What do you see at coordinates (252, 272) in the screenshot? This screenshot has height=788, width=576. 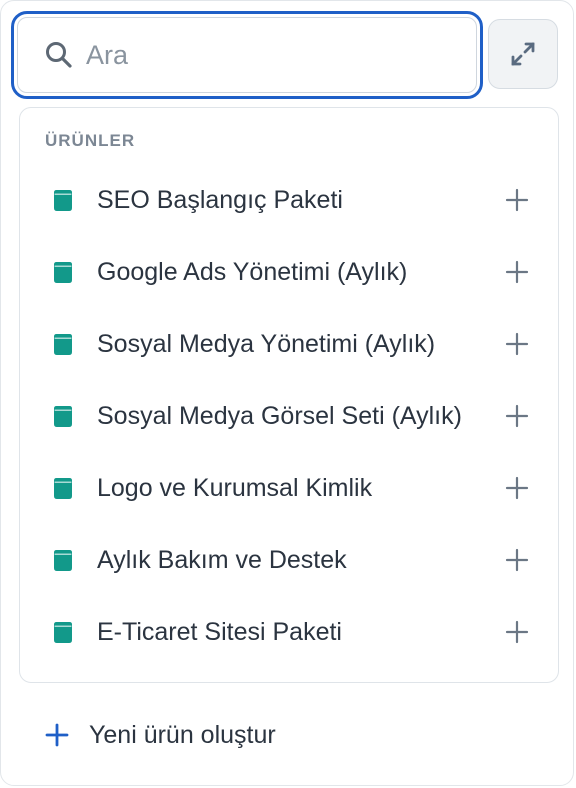 I see `list-item-label: Google Ads Yönetimi (Aylık)` at bounding box center [252, 272].